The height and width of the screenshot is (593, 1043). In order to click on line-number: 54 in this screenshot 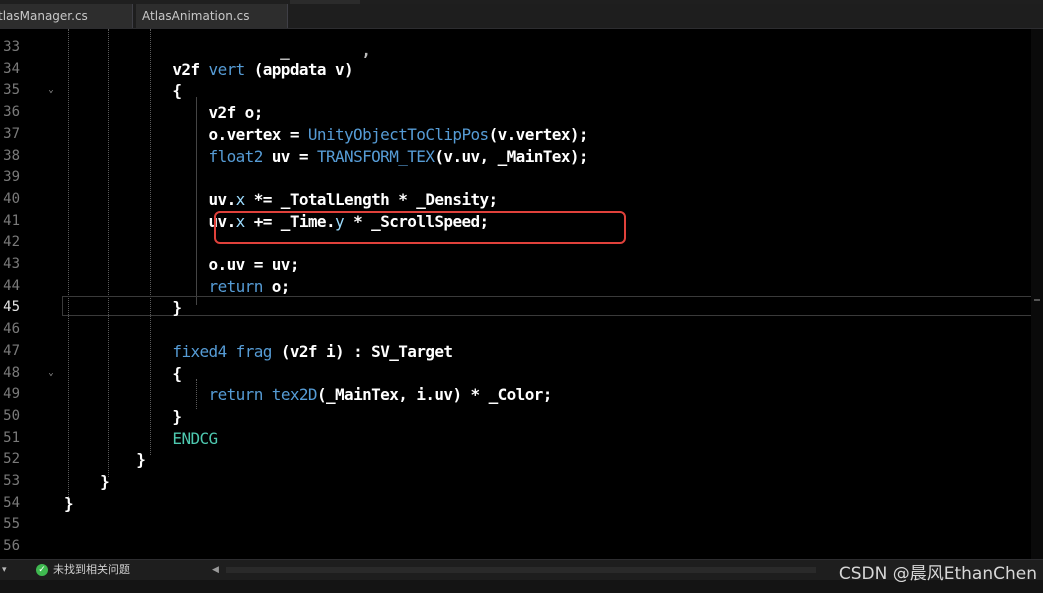, I will do `click(11, 502)`.